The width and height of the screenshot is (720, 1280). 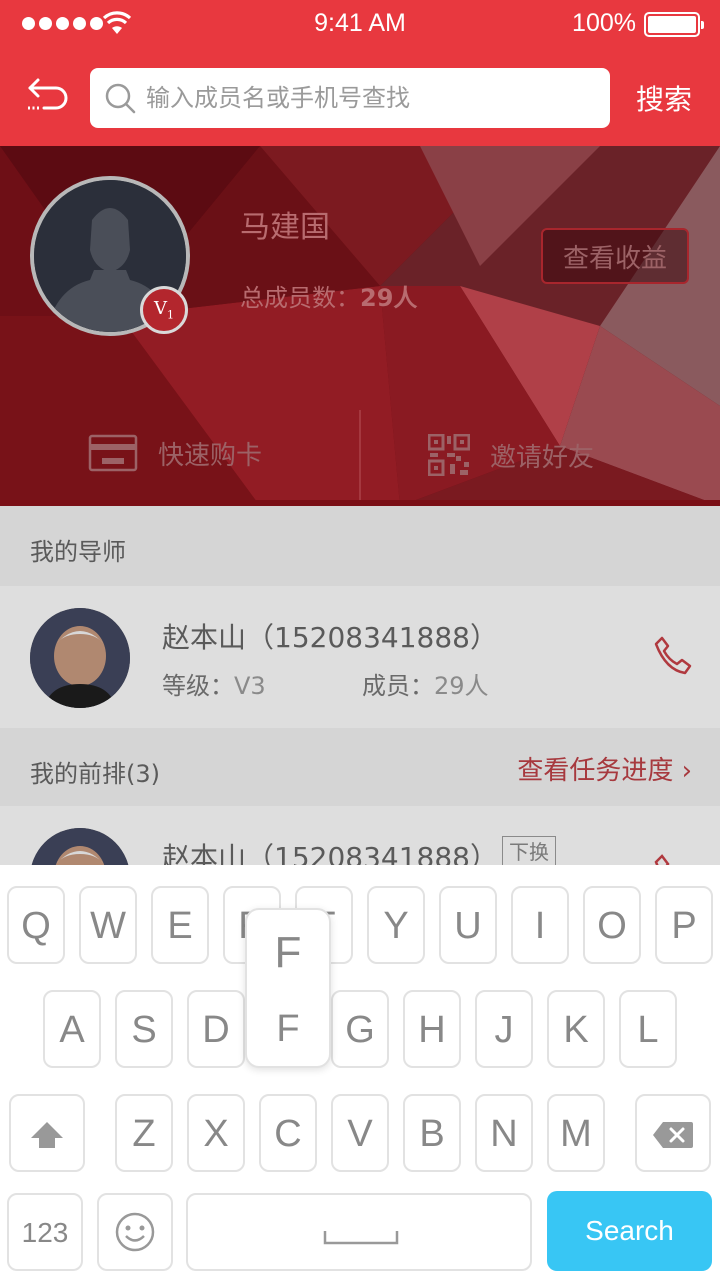 I want to click on backspace-icon, so click(x=673, y=1135).